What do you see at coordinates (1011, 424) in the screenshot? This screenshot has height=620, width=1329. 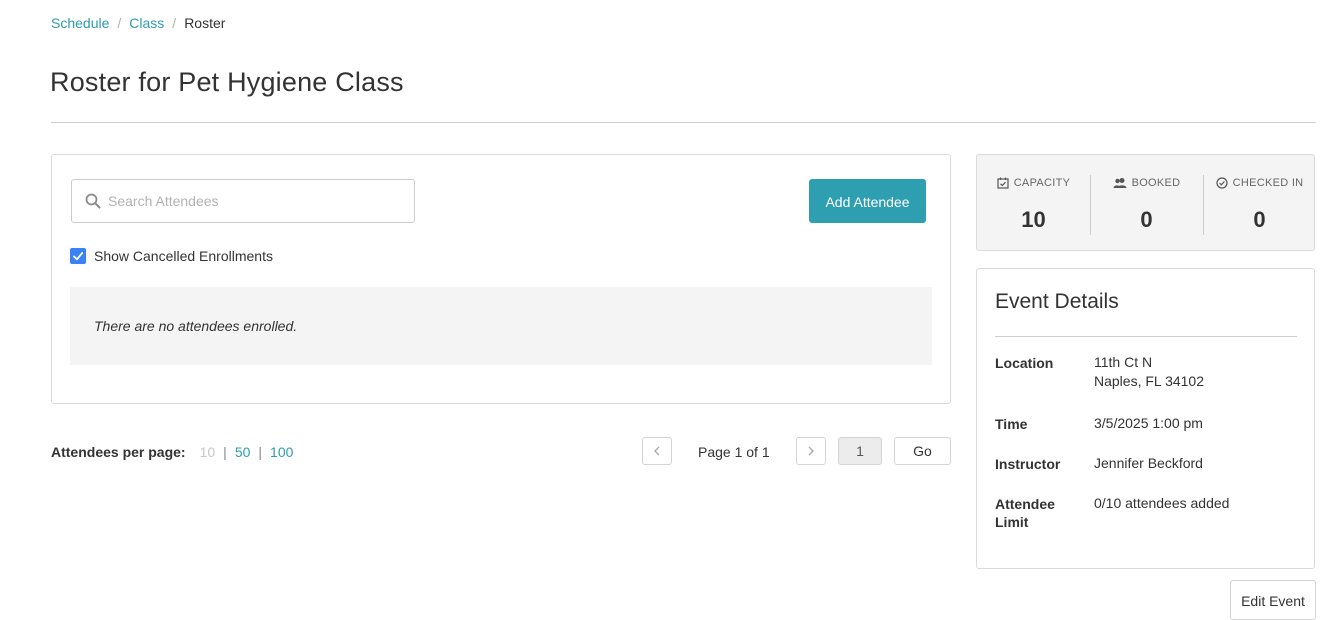 I see `time-label: Time` at bounding box center [1011, 424].